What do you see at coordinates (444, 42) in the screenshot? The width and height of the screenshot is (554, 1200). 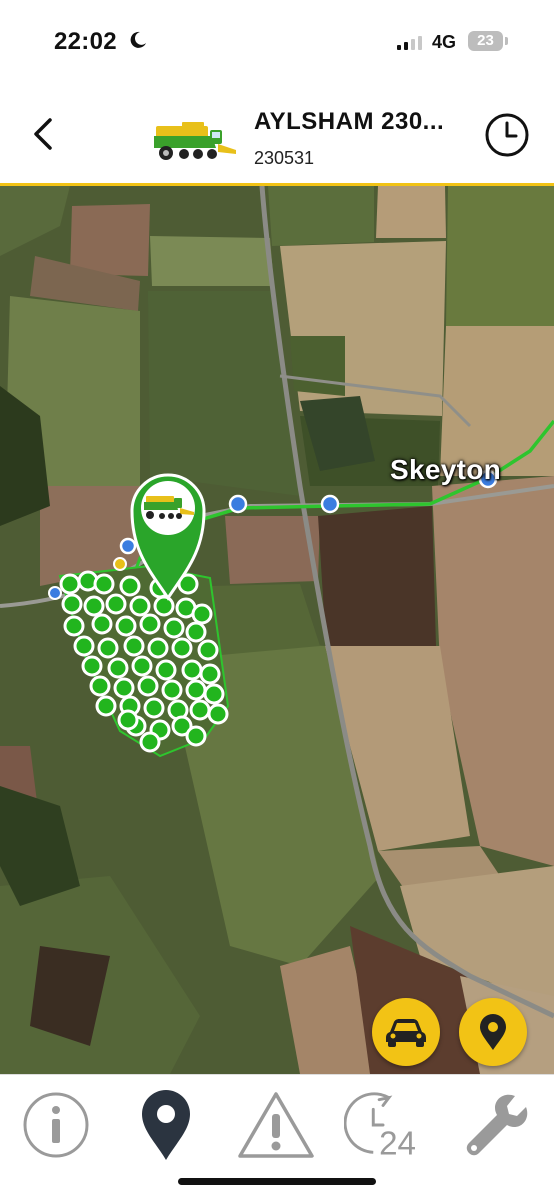 I see `network-type: 4G` at bounding box center [444, 42].